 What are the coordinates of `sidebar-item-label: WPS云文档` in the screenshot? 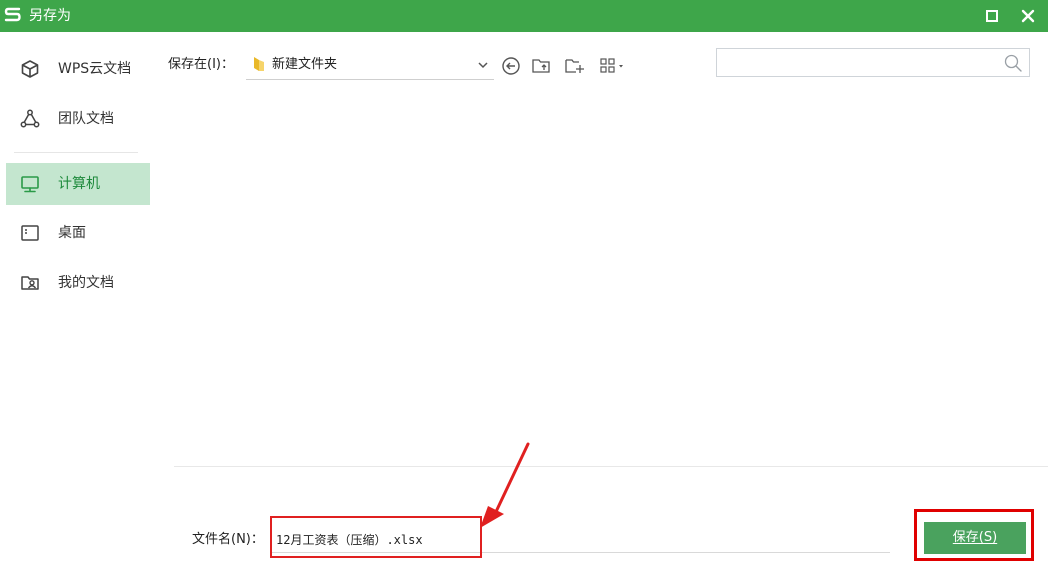 It's located at (95, 69).